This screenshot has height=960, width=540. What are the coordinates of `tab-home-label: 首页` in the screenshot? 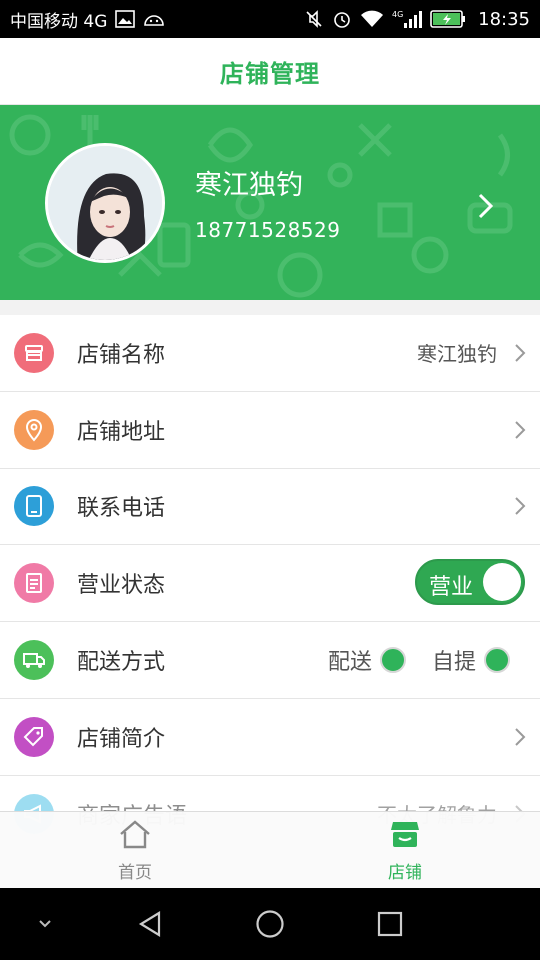 It's located at (135, 873).